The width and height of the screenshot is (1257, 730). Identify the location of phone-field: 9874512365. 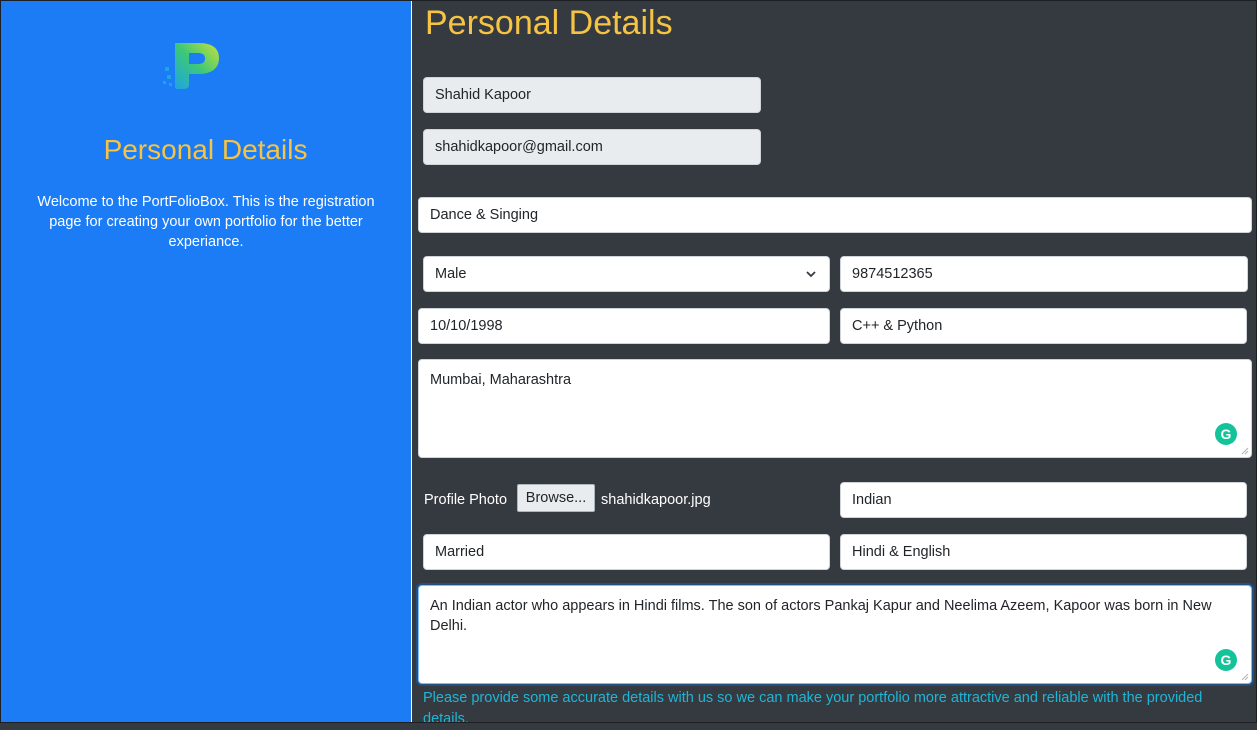
(1044, 274).